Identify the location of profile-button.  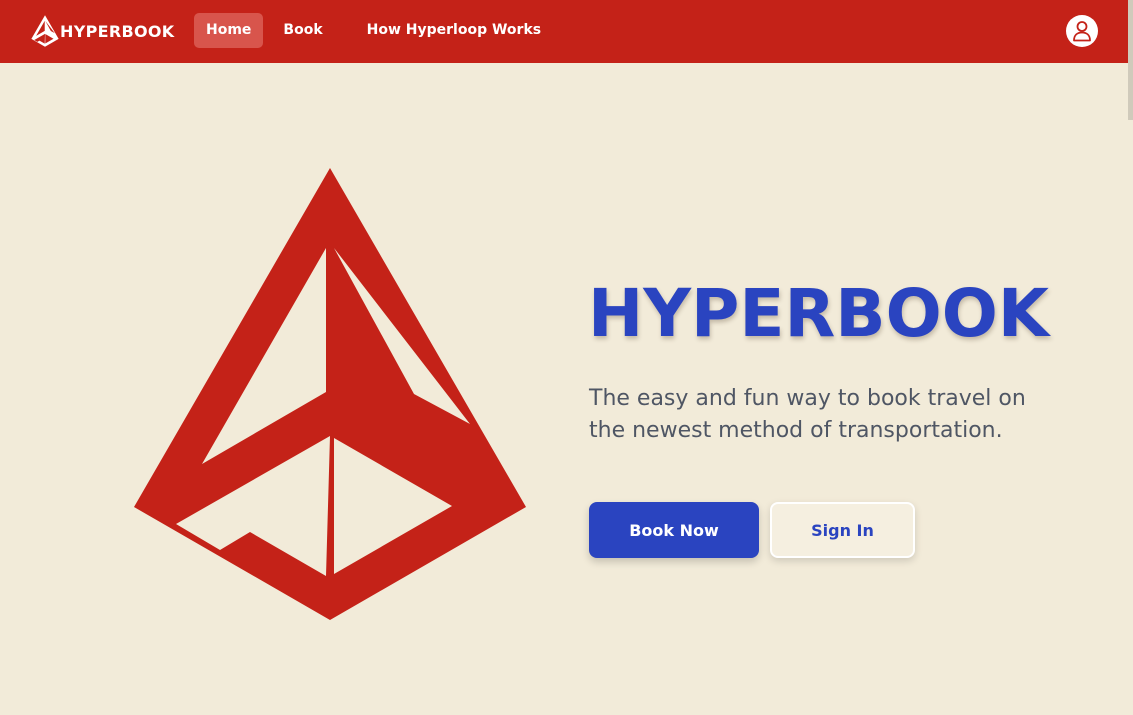
(1082, 31).